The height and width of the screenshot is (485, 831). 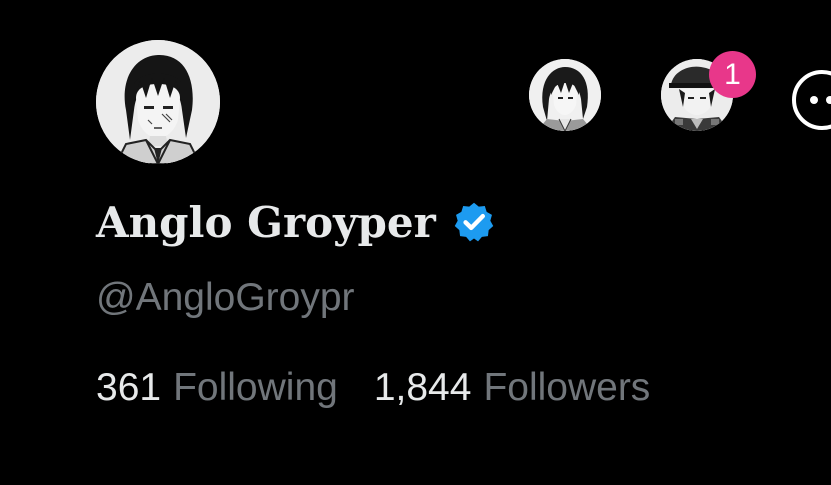 I want to click on follow-stats: 361 Following 1,844 Followers, so click(x=373, y=388).